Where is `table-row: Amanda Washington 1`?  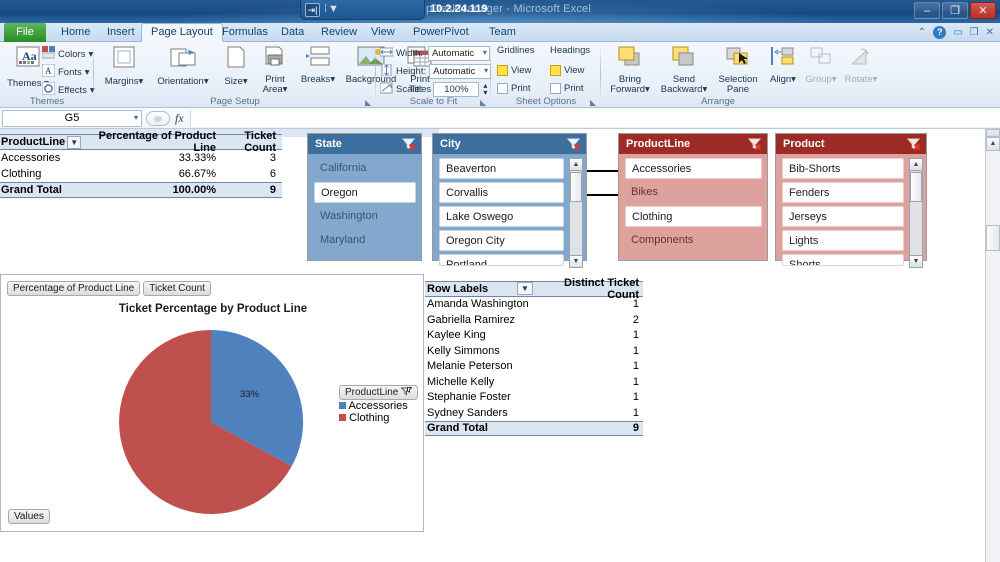
table-row: Amanda Washington 1 is located at coordinates (534, 305).